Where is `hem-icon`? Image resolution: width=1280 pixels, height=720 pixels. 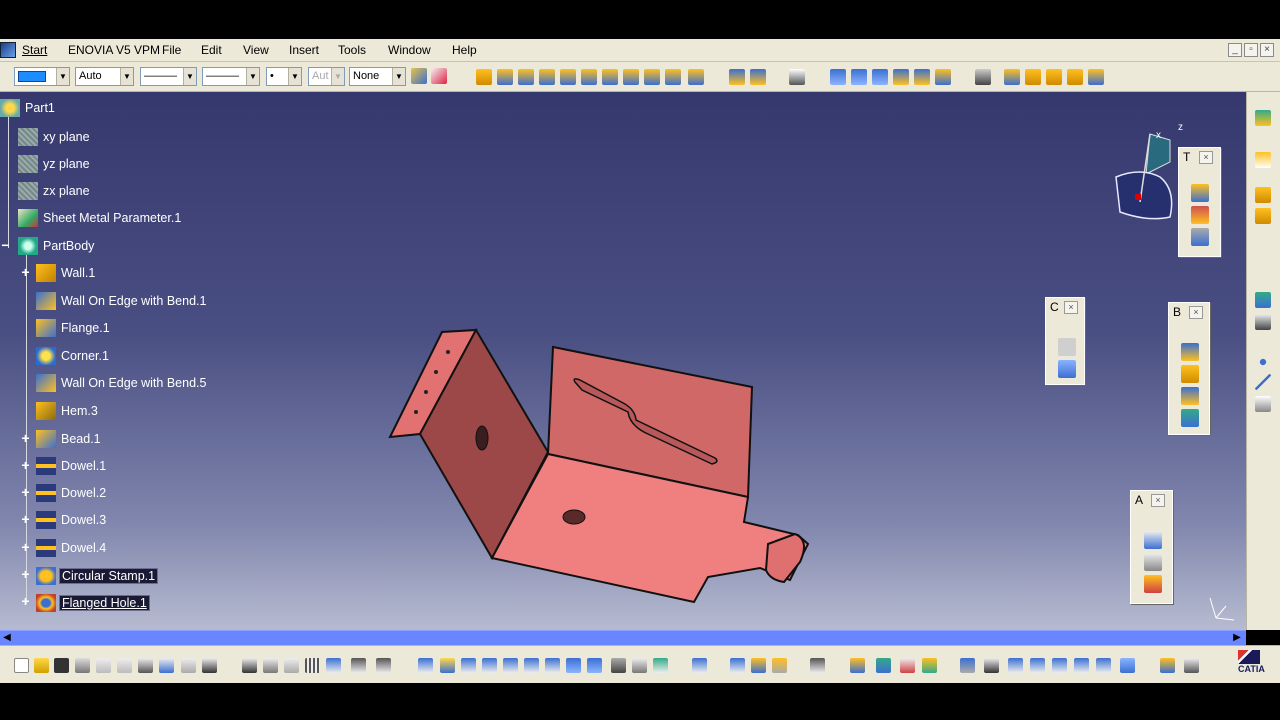
hem-icon is located at coordinates (589, 77).